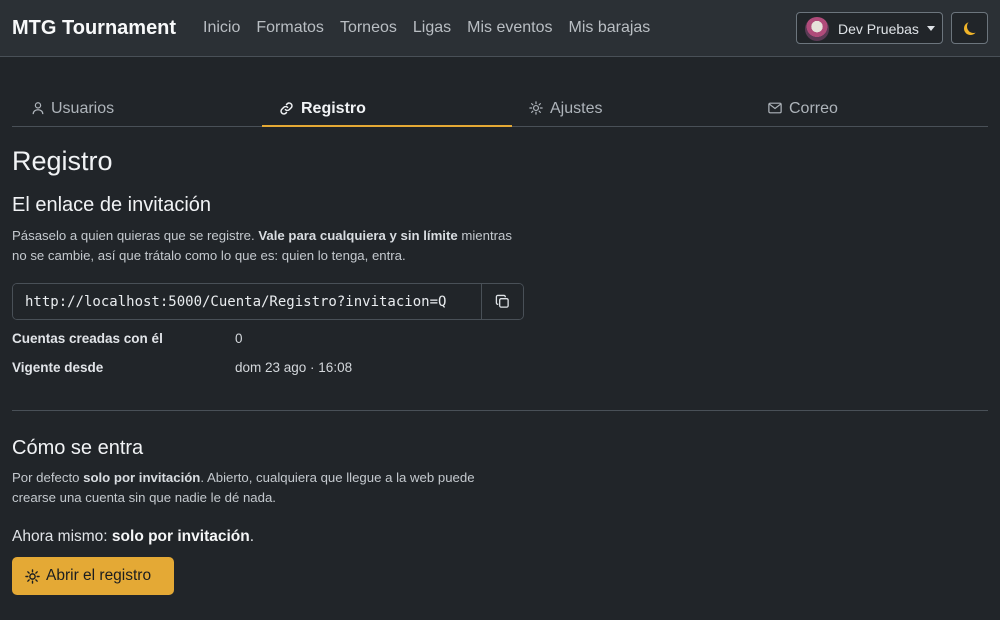  I want to click on tab-label: Usuarios, so click(83, 108).